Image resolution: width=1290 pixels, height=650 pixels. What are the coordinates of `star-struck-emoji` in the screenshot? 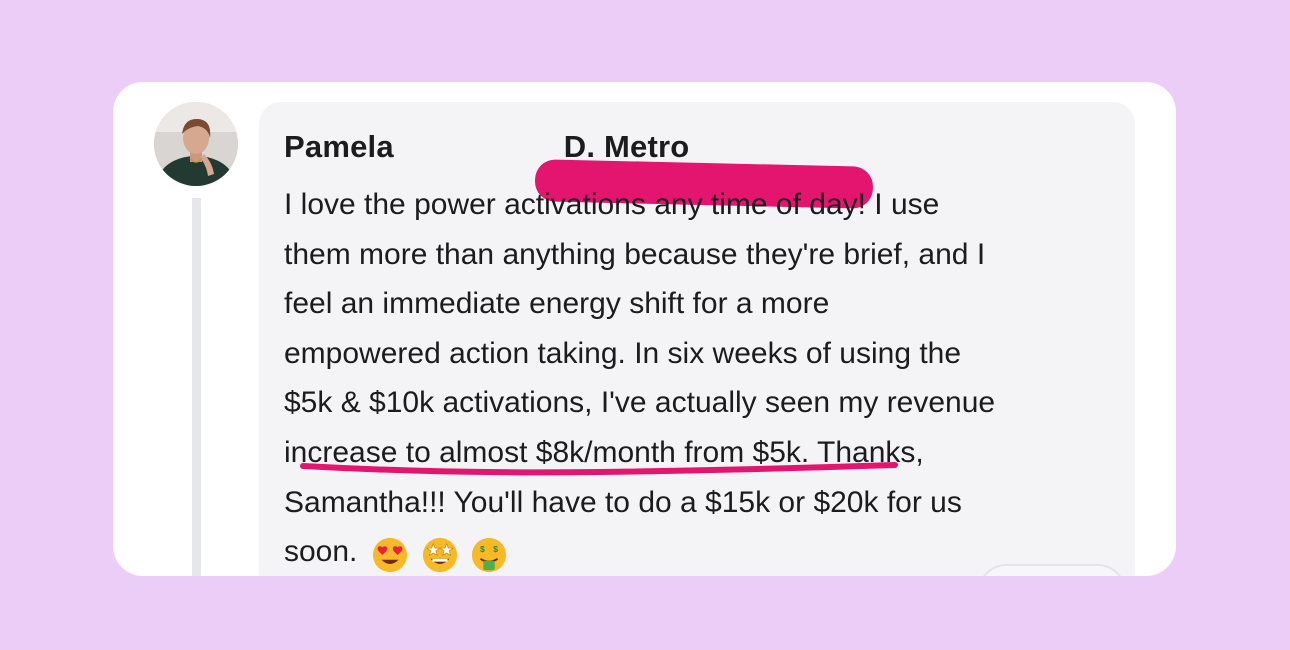 It's located at (439, 554).